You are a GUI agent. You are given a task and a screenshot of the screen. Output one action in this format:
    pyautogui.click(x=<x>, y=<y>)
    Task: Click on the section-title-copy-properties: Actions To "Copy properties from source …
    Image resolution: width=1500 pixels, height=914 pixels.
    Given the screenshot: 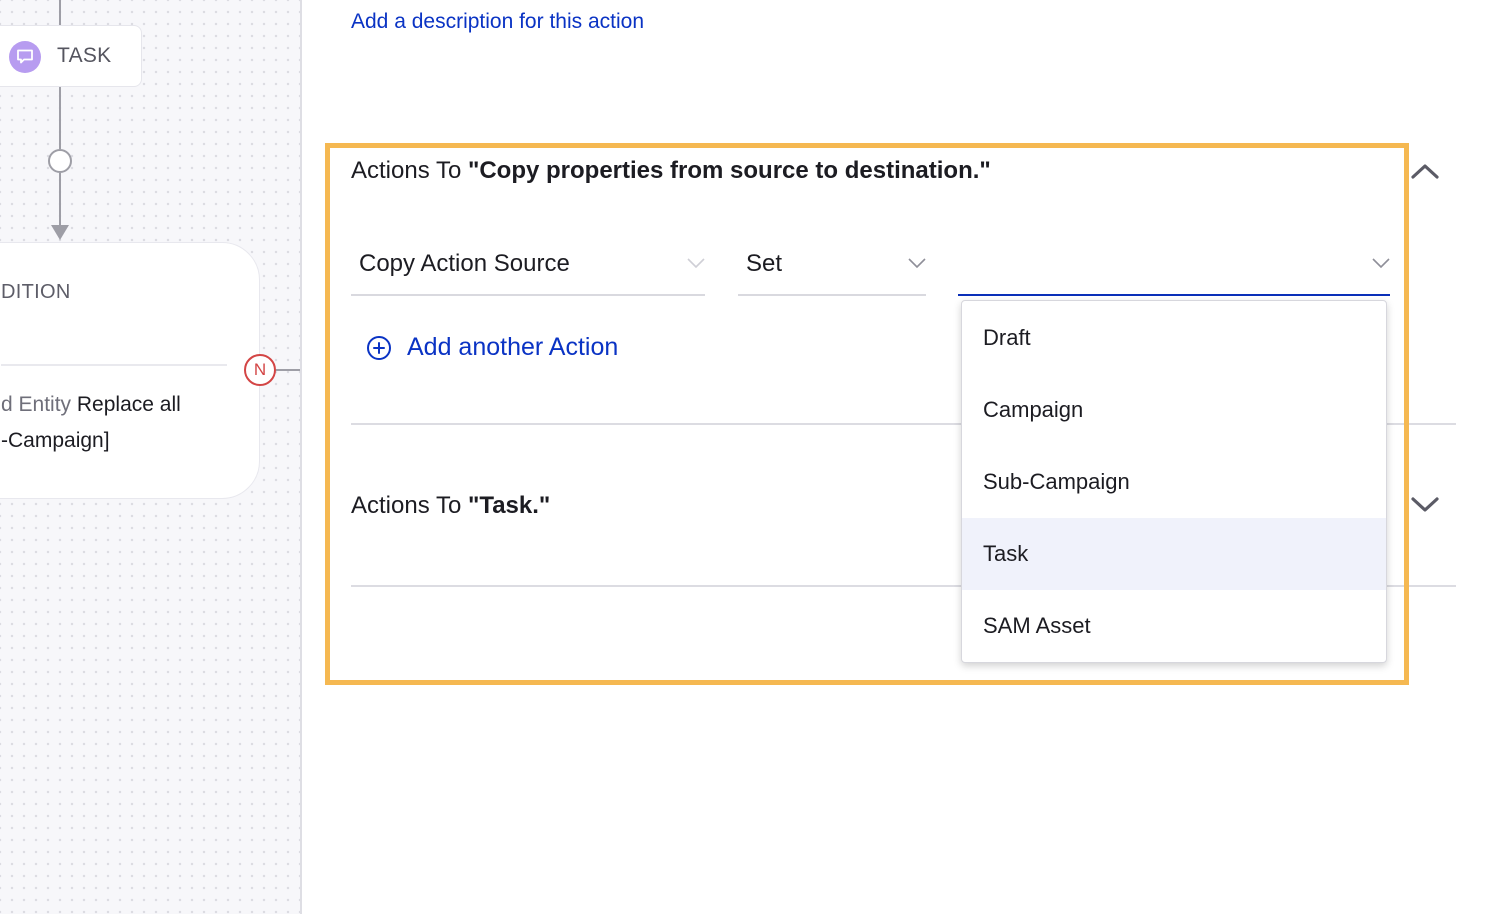 What is the action you would take?
    pyautogui.click(x=671, y=171)
    